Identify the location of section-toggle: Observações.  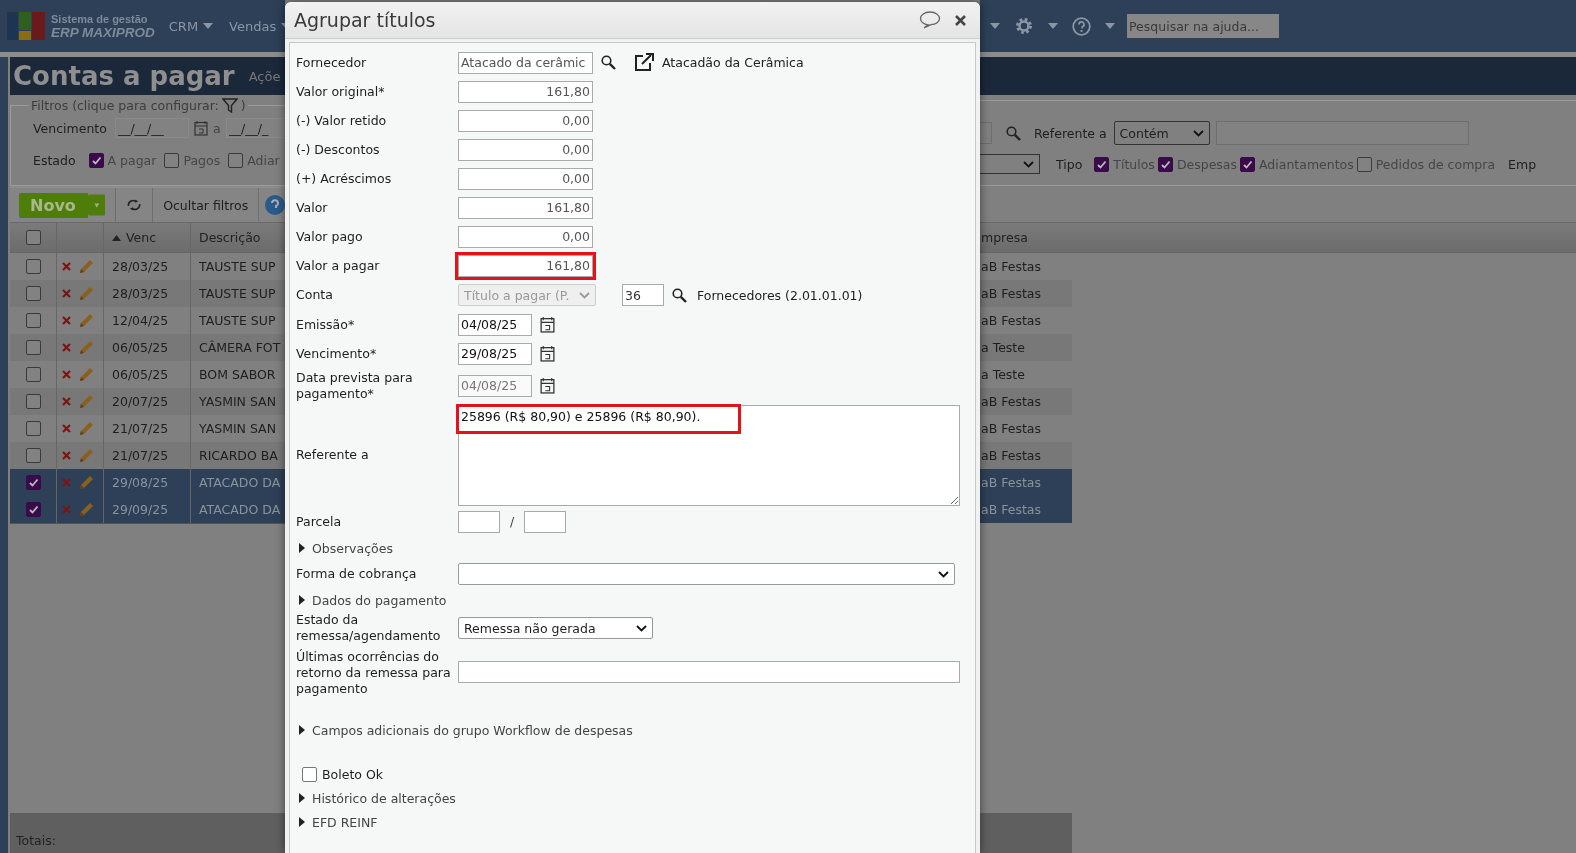
(344, 548).